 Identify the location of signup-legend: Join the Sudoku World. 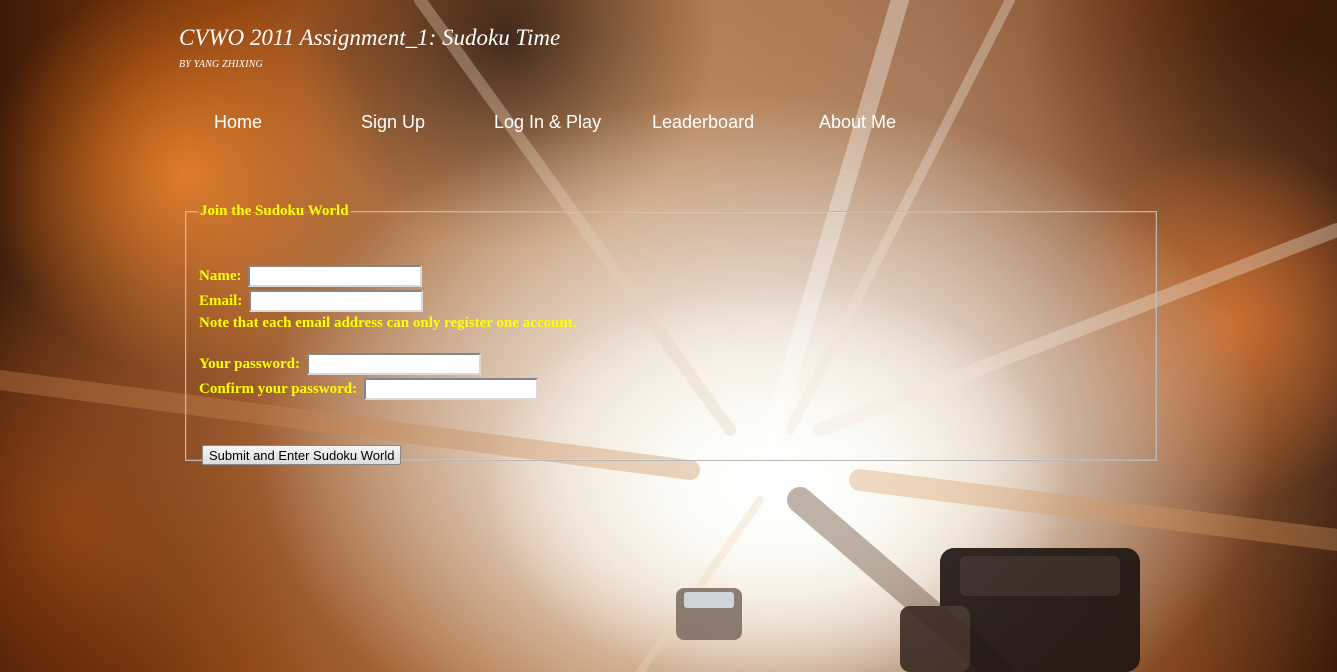
(274, 211).